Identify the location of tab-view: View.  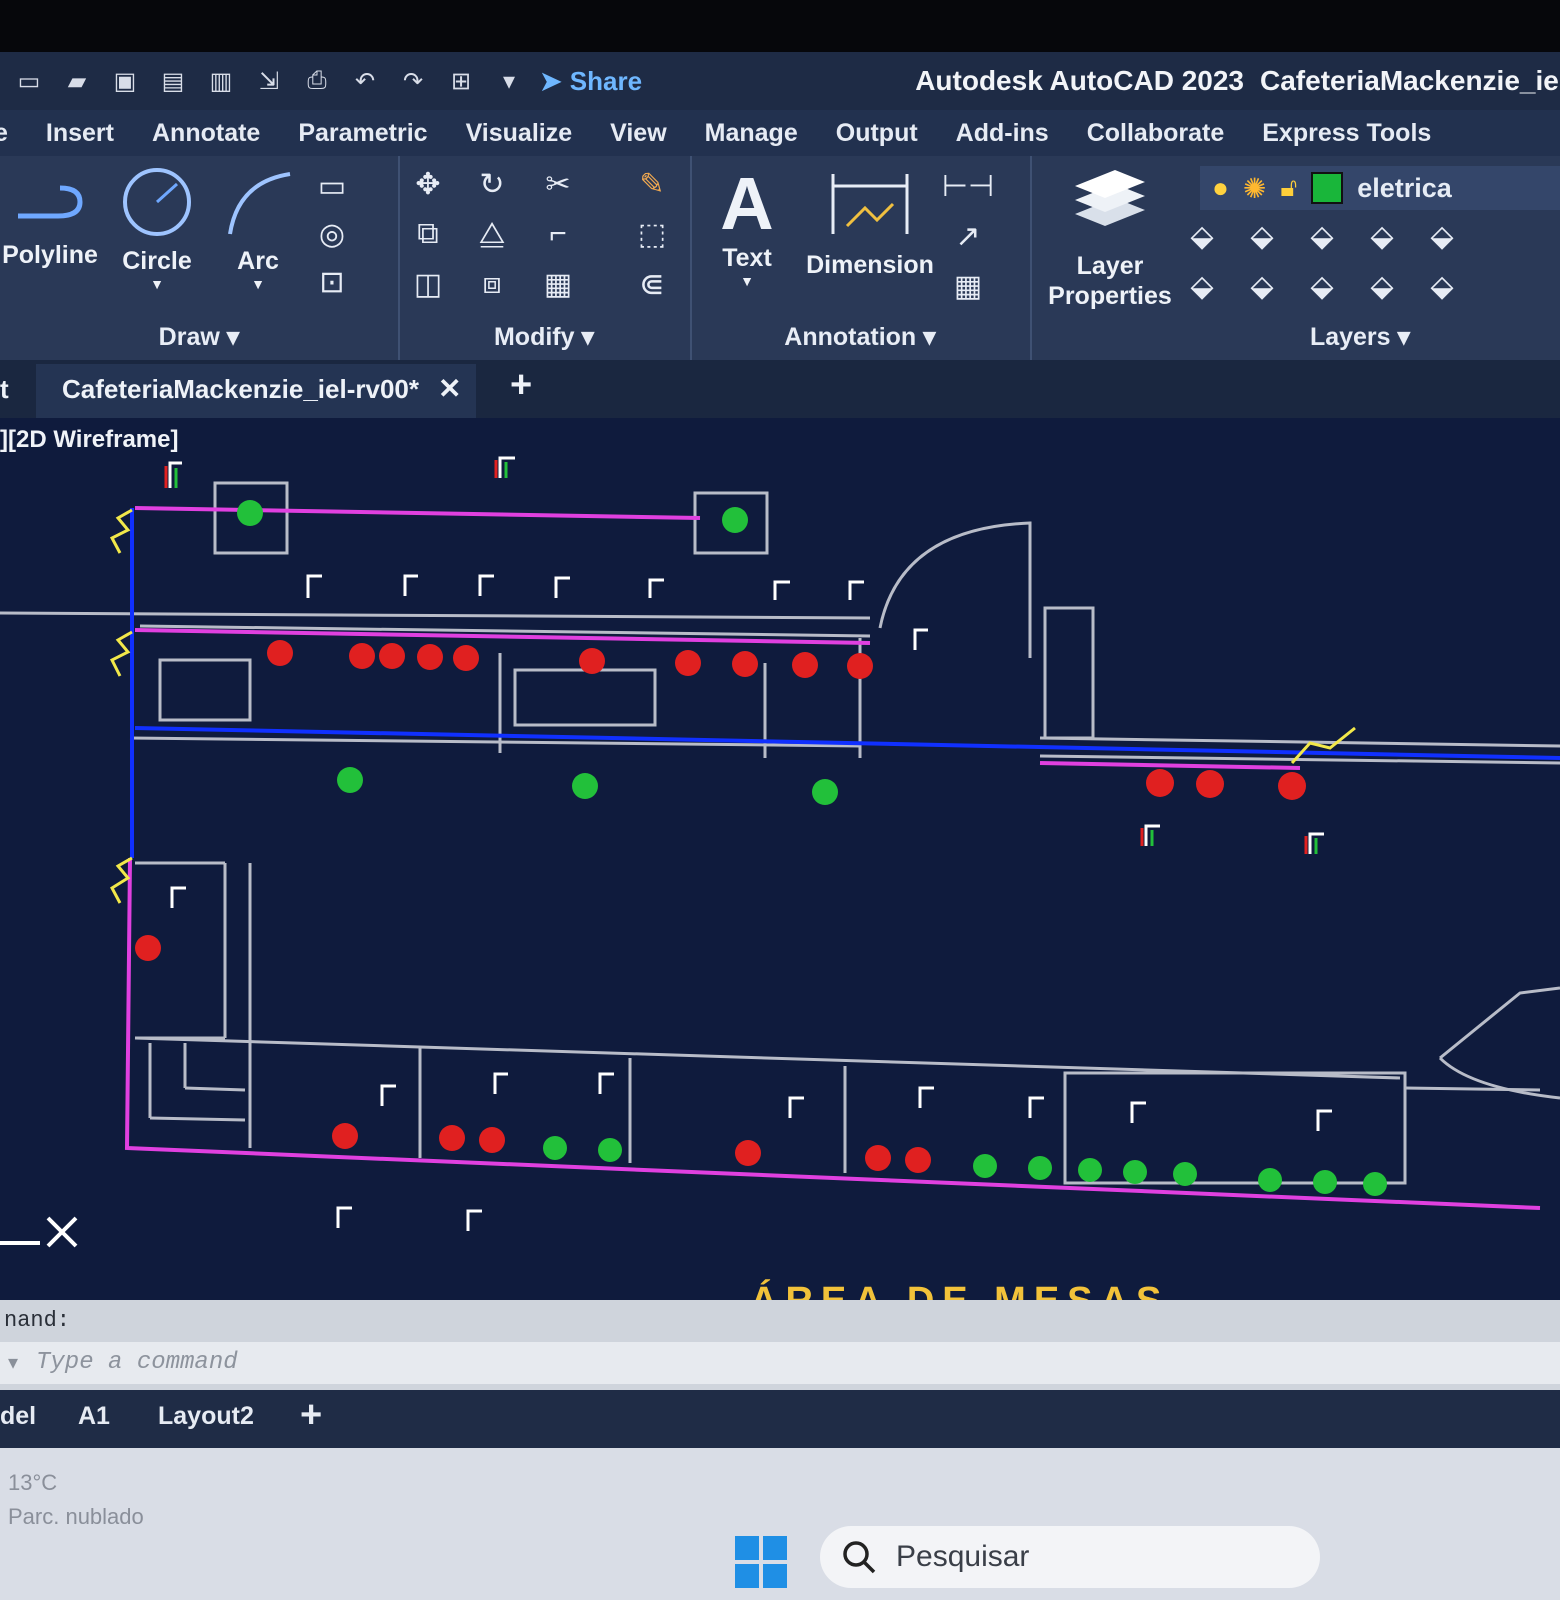
(638, 133).